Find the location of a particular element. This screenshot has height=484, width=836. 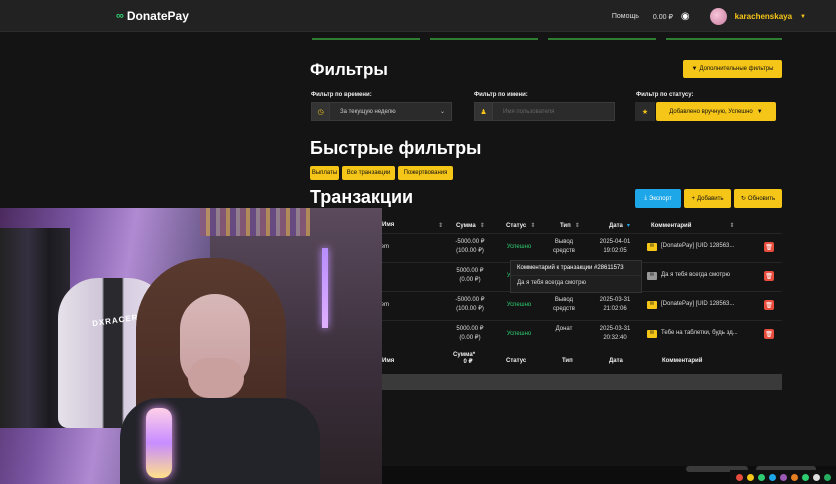

more-filters-button: ▼ Дополнительные фильтры is located at coordinates (732, 69).